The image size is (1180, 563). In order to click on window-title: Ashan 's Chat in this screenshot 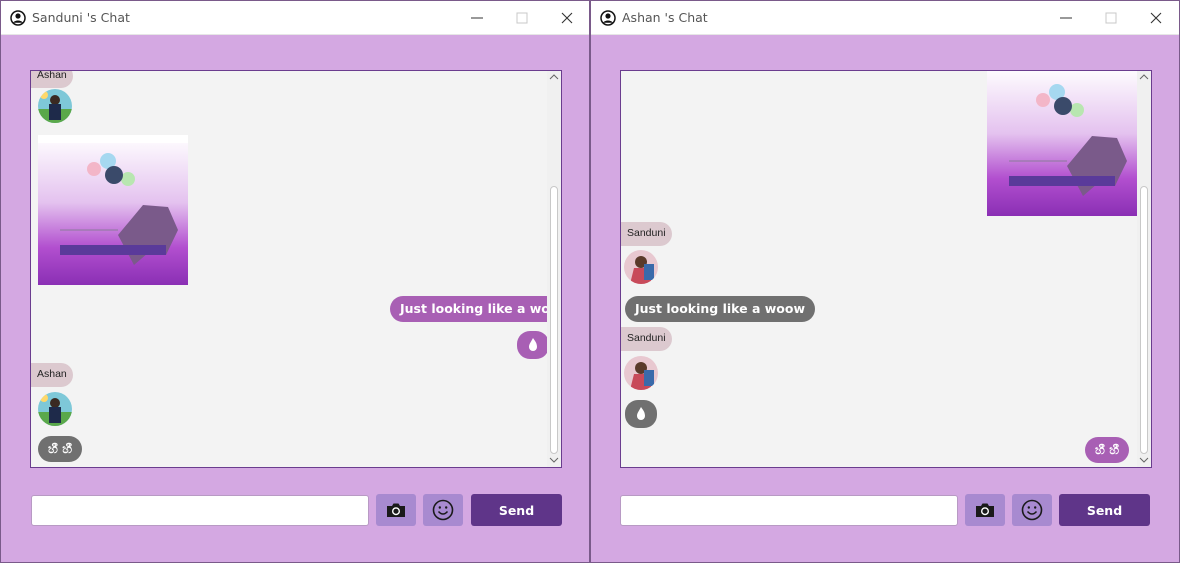, I will do `click(665, 17)`.